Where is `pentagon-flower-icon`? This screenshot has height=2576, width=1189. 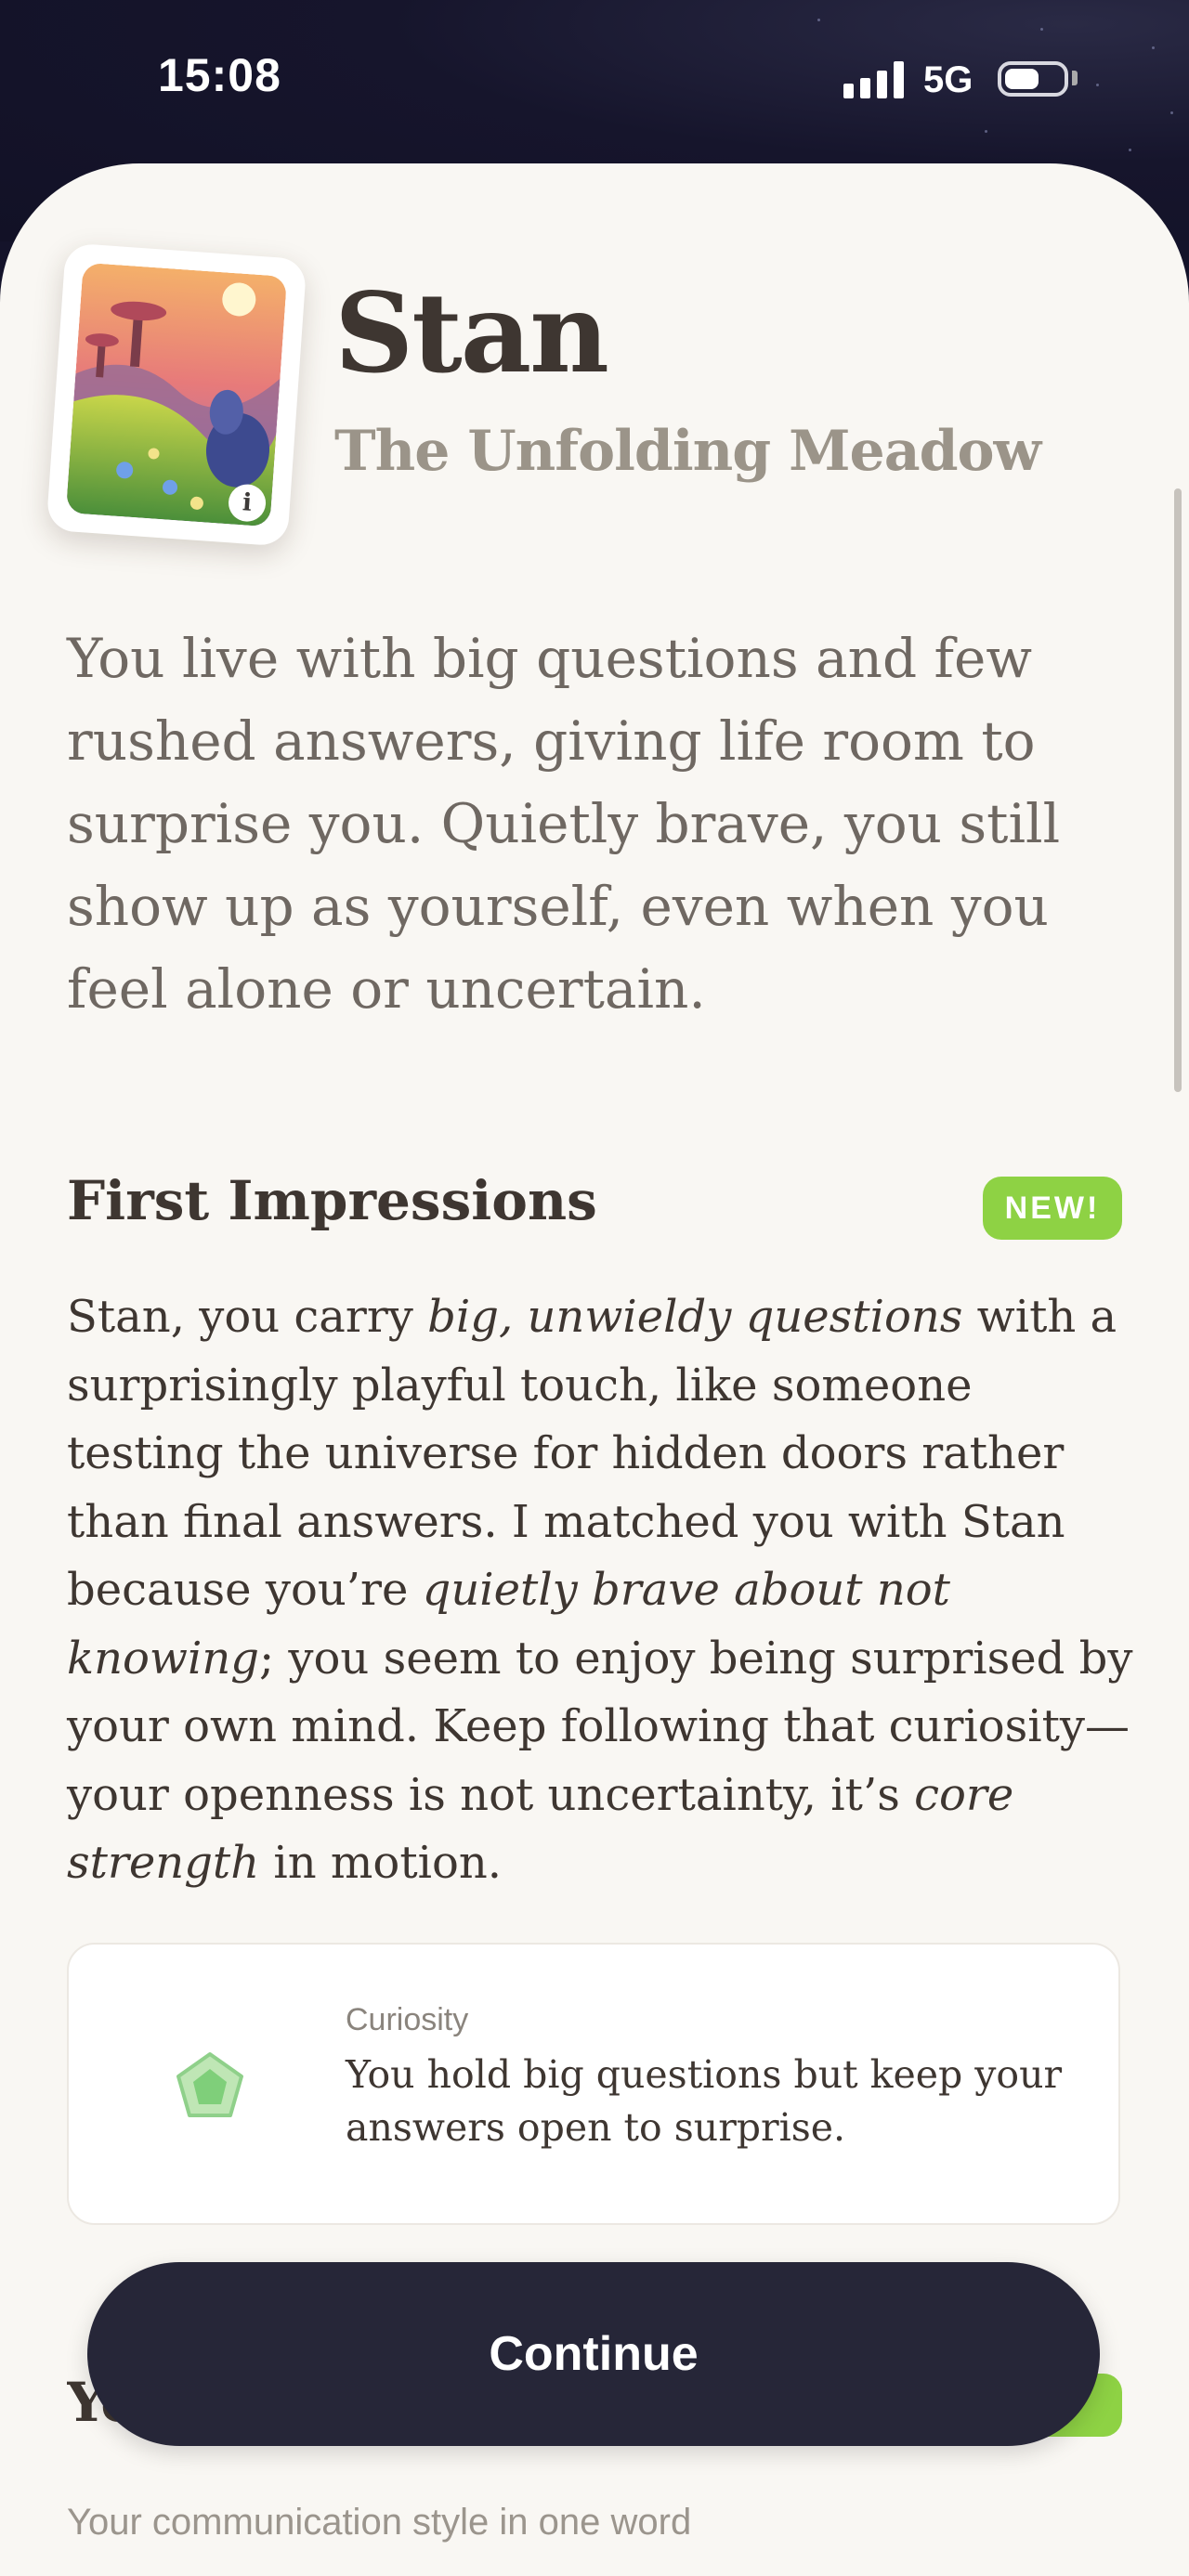 pentagon-flower-icon is located at coordinates (210, 2085).